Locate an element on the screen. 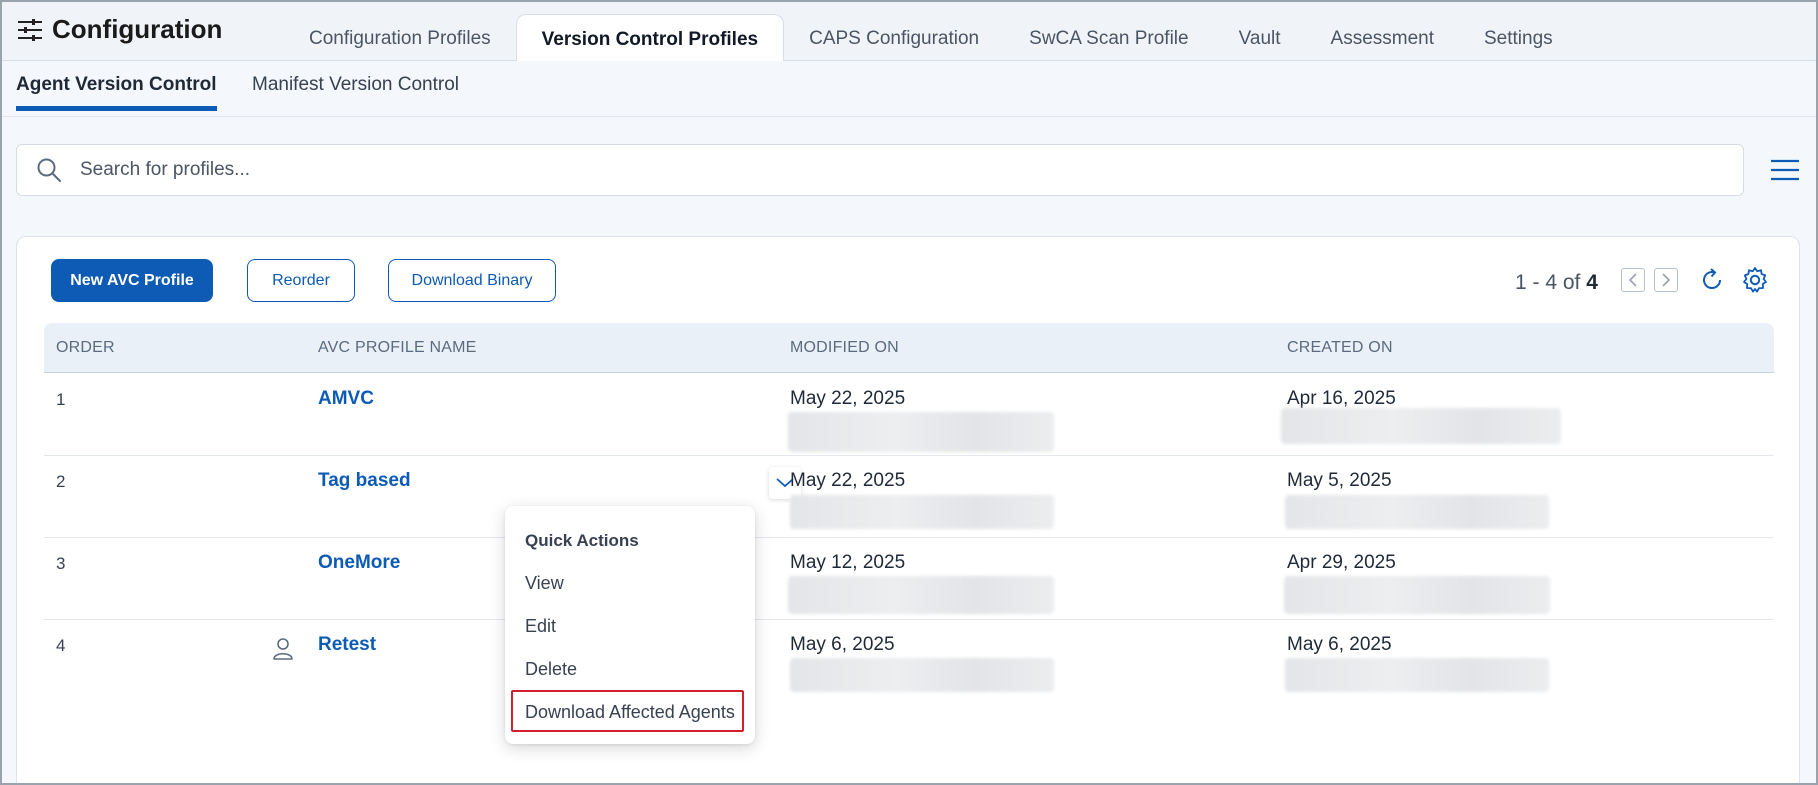 The width and height of the screenshot is (1818, 785). modified-date: May 12, 2025 is located at coordinates (848, 562).